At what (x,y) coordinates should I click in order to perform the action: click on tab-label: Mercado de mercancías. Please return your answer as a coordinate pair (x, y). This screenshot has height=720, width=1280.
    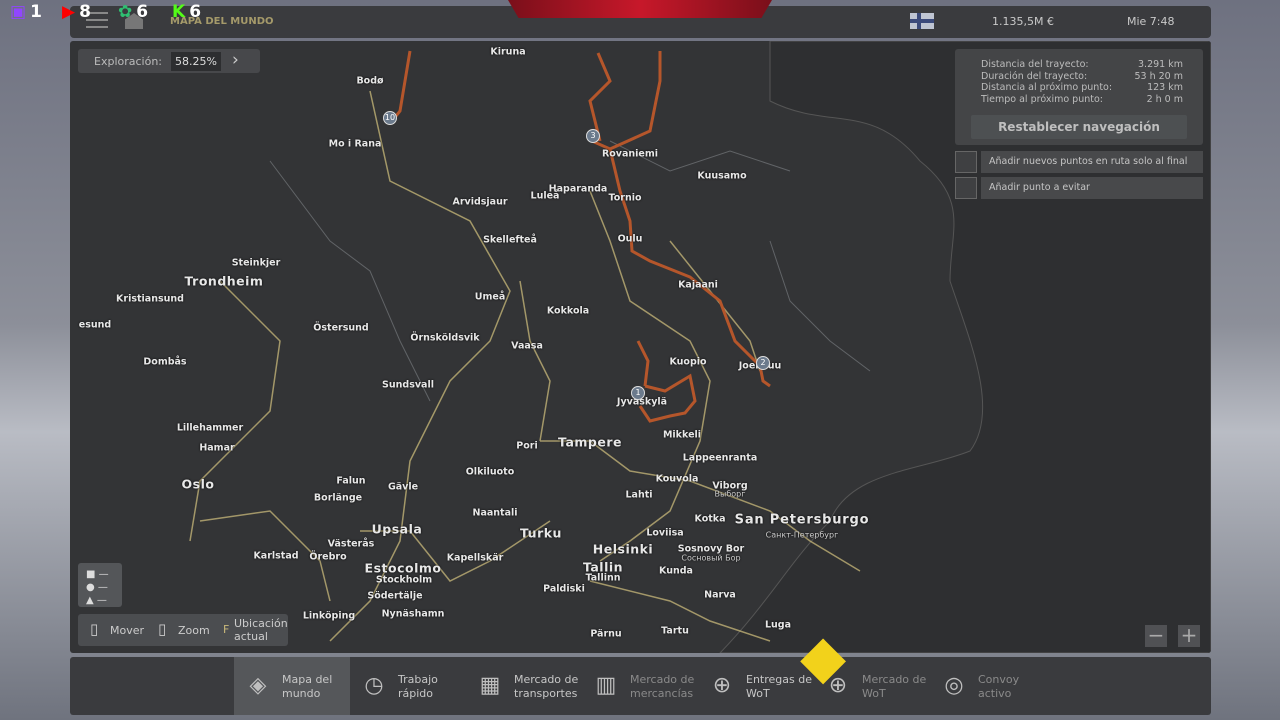
    Looking at the image, I should click on (662, 686).